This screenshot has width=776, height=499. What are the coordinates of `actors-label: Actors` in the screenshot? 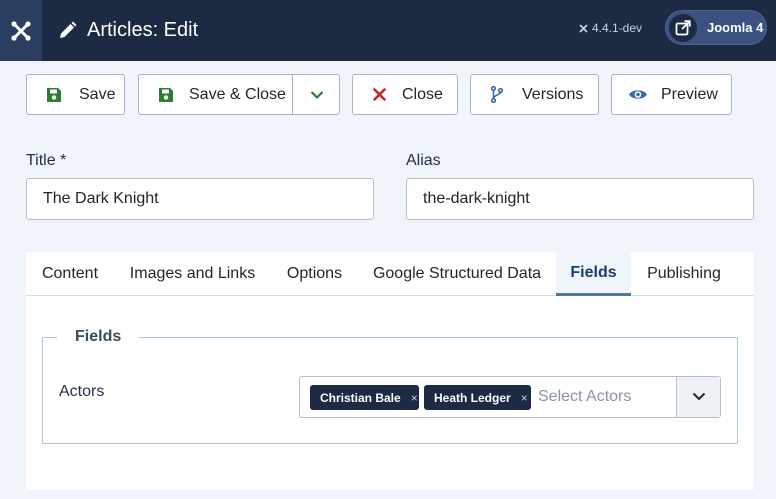 It's located at (82, 391).